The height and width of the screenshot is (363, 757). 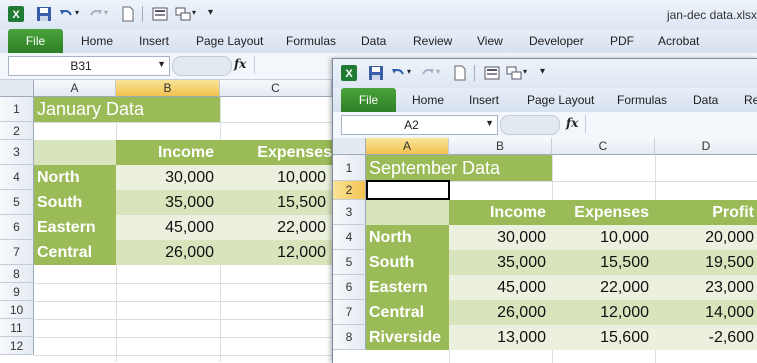 What do you see at coordinates (706, 312) in the screenshot?
I see `profit-cell: 14,000` at bounding box center [706, 312].